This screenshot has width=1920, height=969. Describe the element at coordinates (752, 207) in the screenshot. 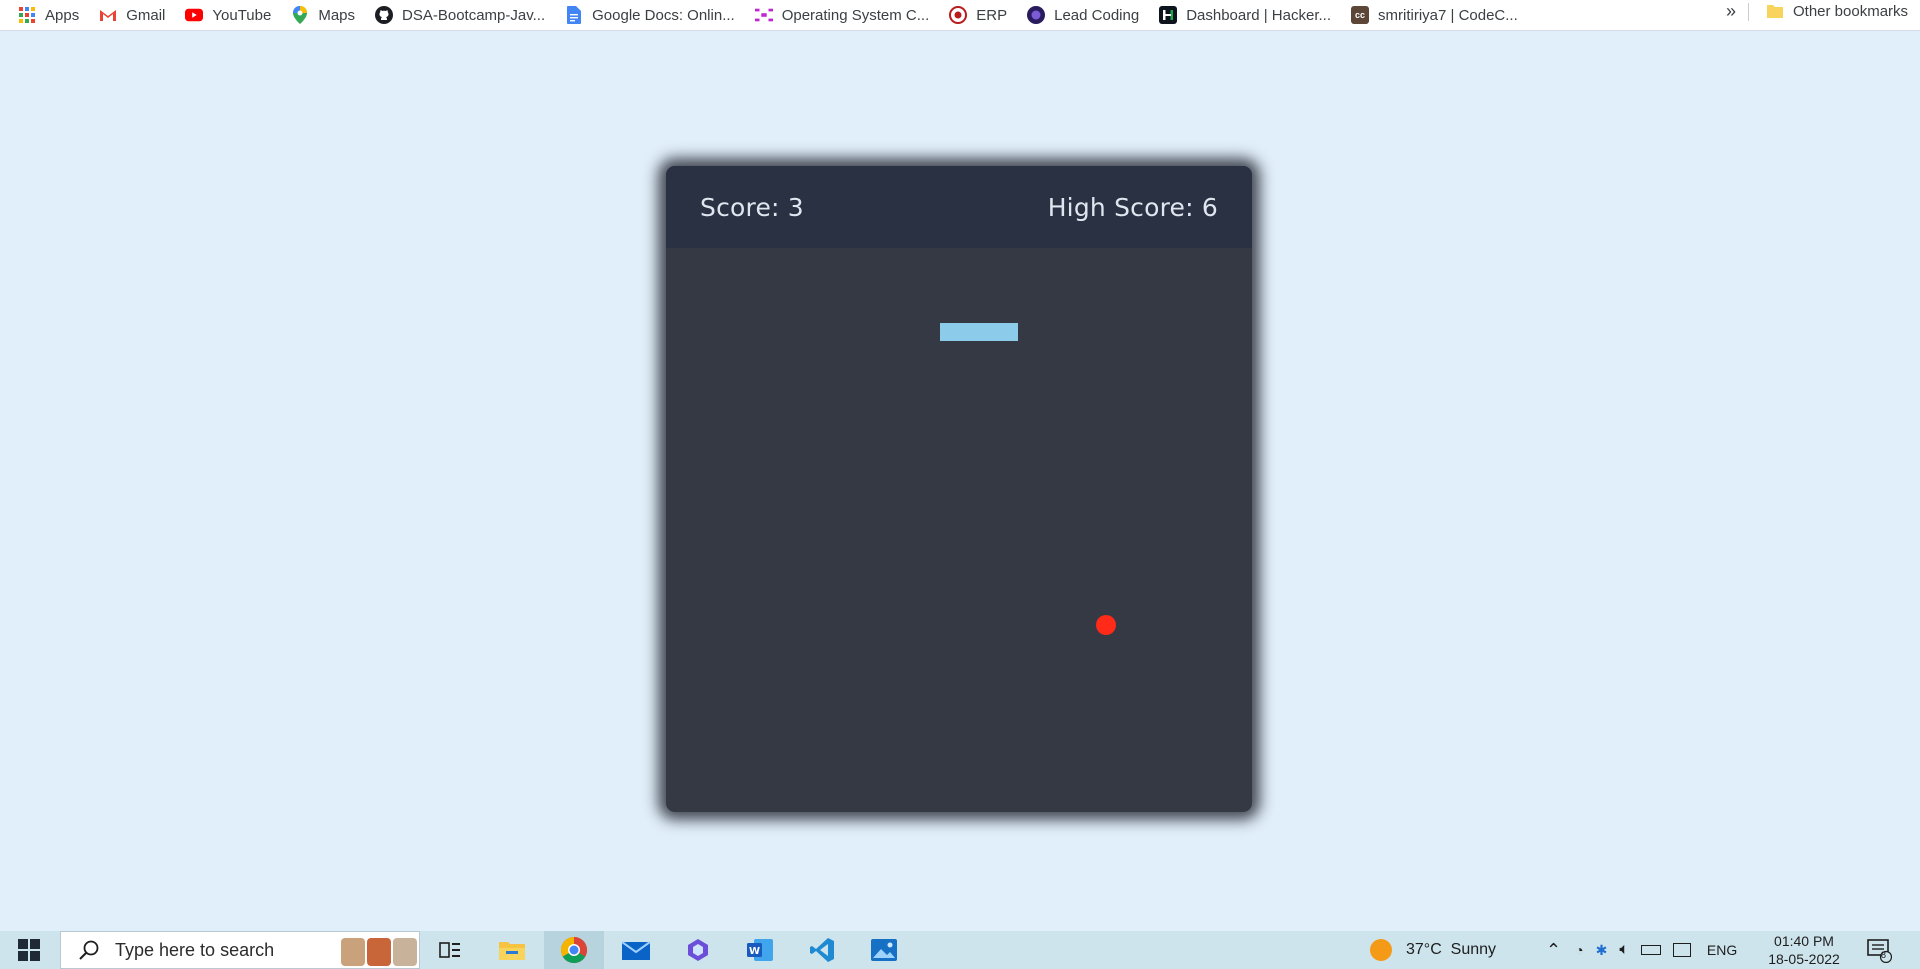

I see `score-display: Score: 3` at that location.